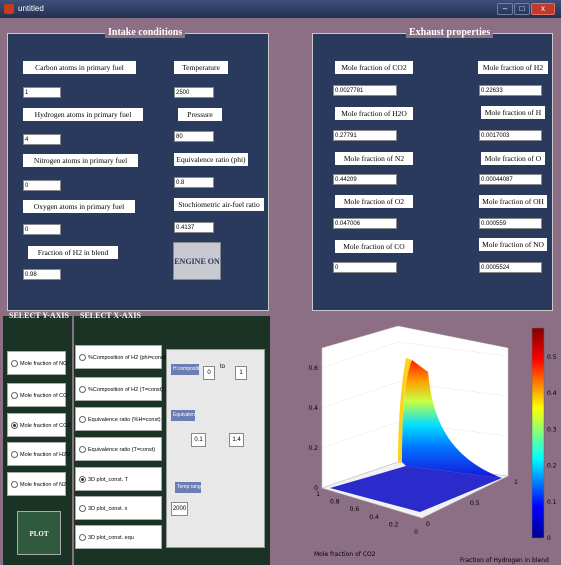 This screenshot has height=565, width=561. What do you see at coordinates (313, 428) in the screenshot?
I see `z-axis-ticks: 00.20.40.6` at bounding box center [313, 428].